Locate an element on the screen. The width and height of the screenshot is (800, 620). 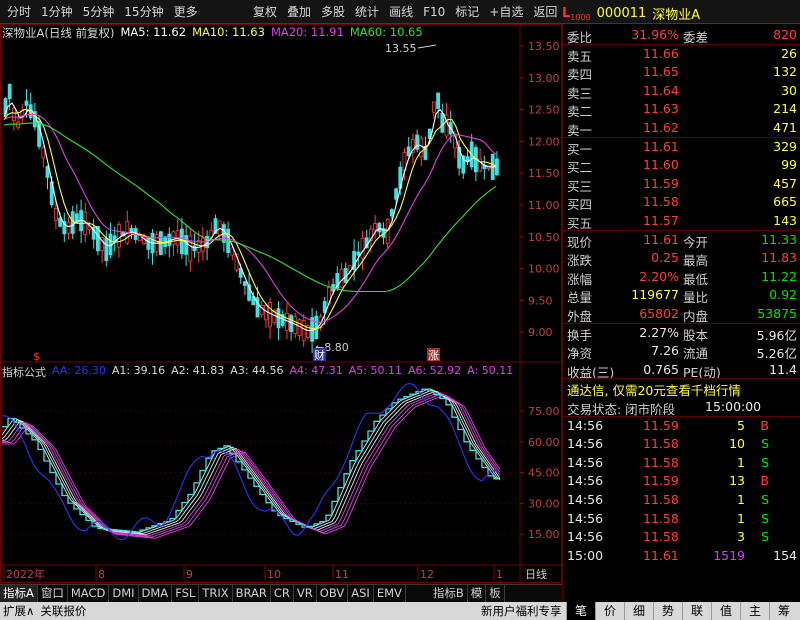
side-tab-4: 联 is located at coordinates (696, 611).